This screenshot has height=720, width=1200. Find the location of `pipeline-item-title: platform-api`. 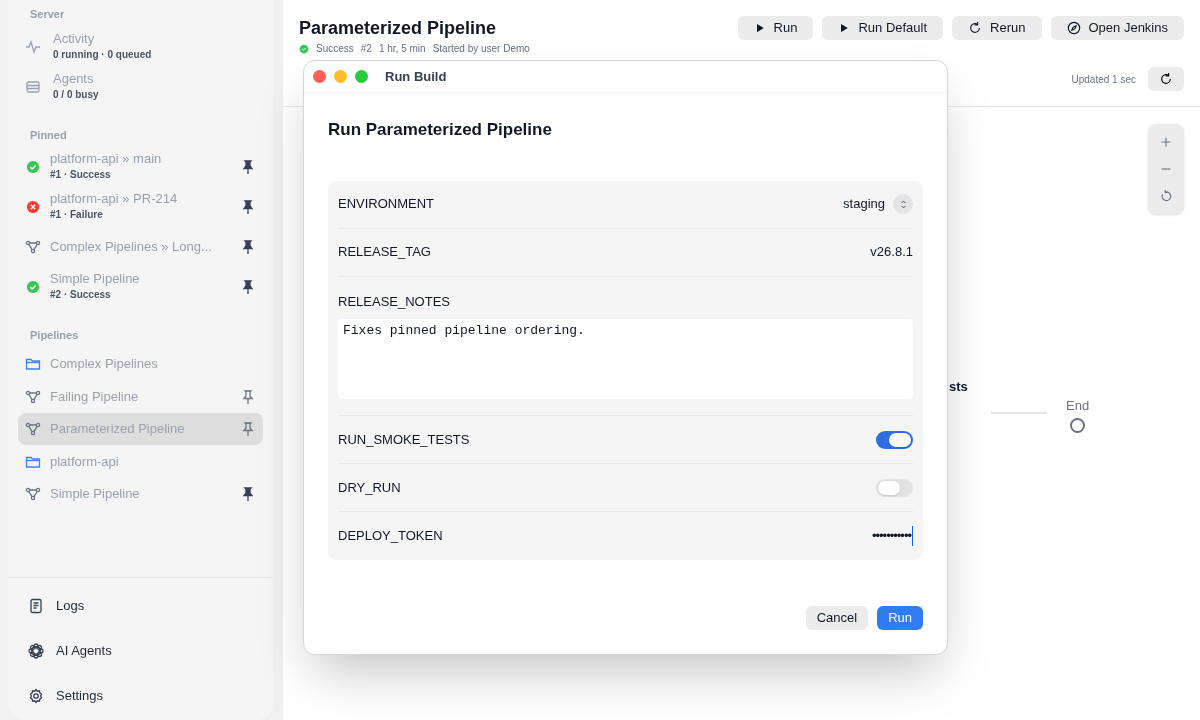

pipeline-item-title: platform-api is located at coordinates (85, 461).